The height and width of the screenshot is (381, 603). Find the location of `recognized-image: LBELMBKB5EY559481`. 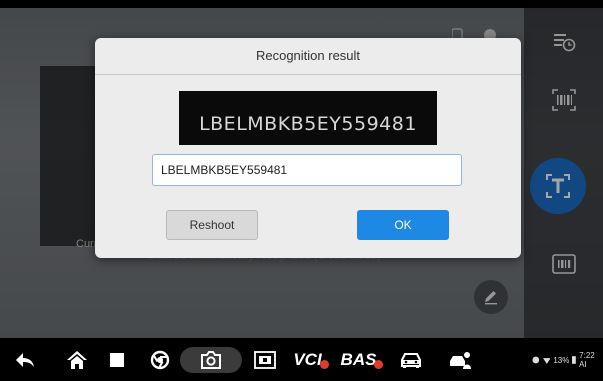

recognized-image: LBELMBKB5EY559481 is located at coordinates (308, 118).